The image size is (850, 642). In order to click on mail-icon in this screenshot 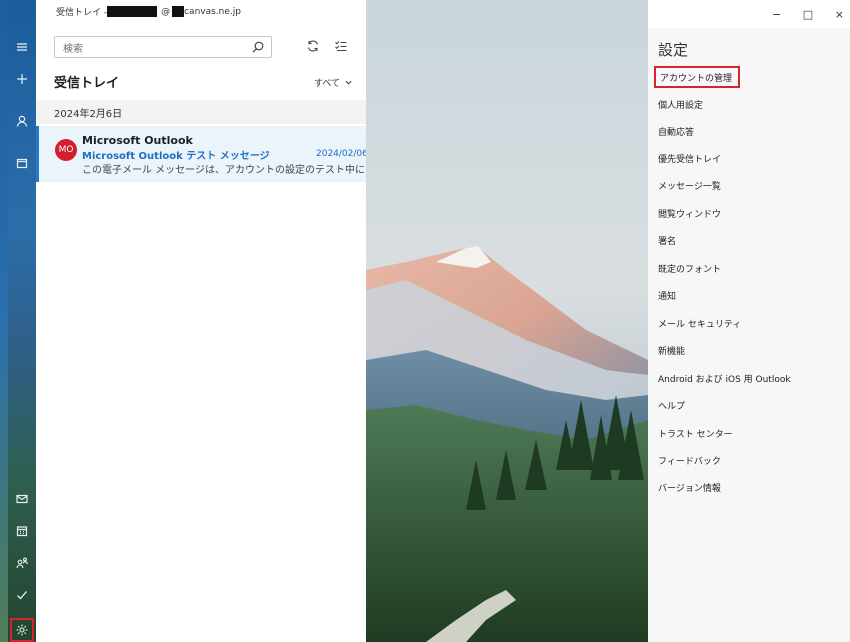, I will do `click(22, 499)`.